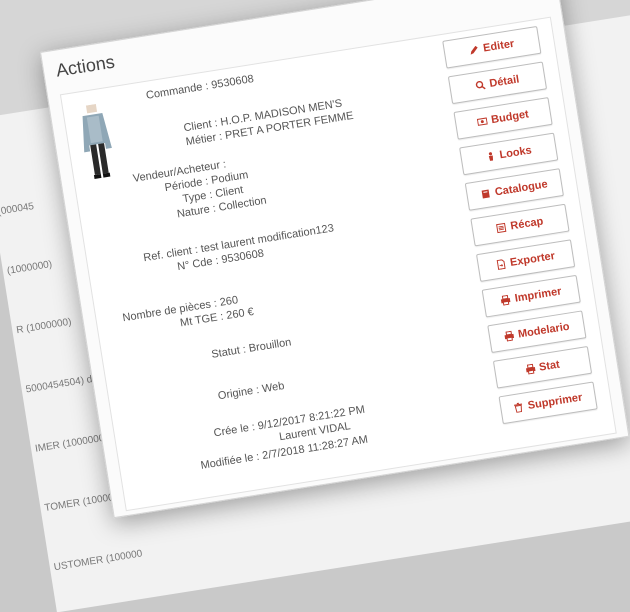  Describe the element at coordinates (57, 385) in the screenshot. I see `background-list-row: 5000454504) d` at that location.